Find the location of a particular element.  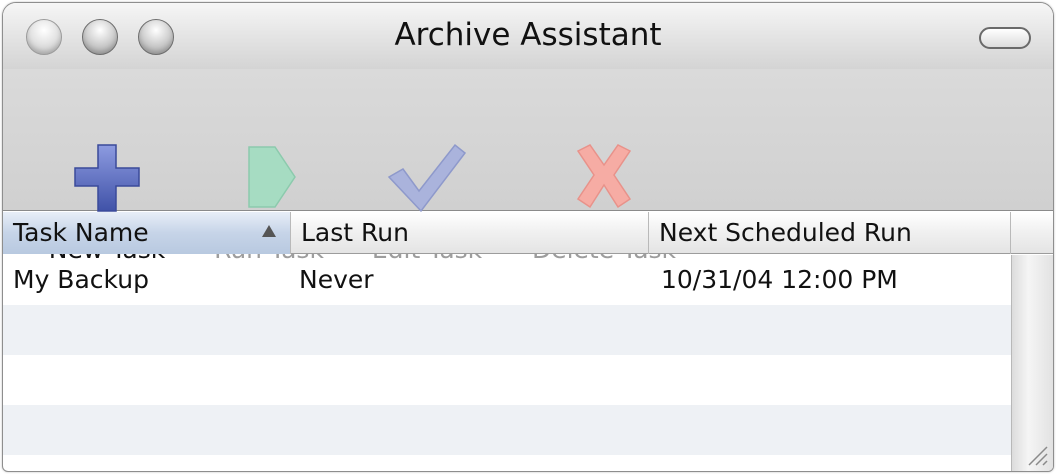

toolbar-toggle-button is located at coordinates (1005, 38).